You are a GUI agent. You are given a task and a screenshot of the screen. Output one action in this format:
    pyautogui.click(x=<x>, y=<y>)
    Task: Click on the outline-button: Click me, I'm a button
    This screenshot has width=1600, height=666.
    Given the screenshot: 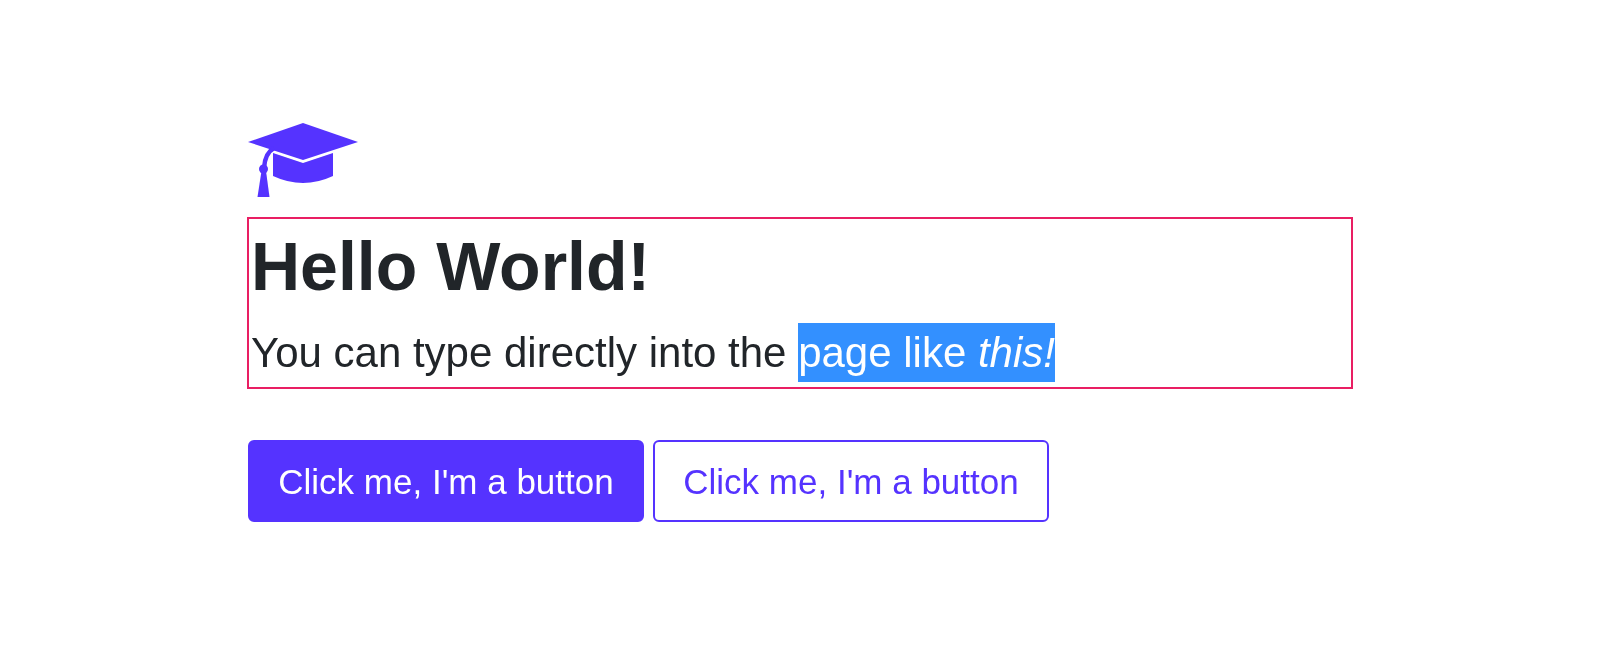 What is the action you would take?
    pyautogui.click(x=851, y=481)
    